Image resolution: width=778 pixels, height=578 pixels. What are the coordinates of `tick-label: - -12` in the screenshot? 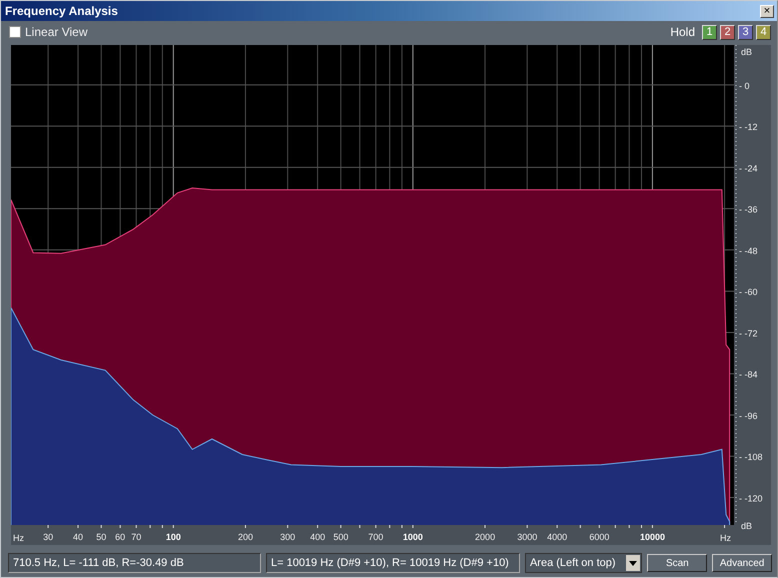 It's located at (748, 127).